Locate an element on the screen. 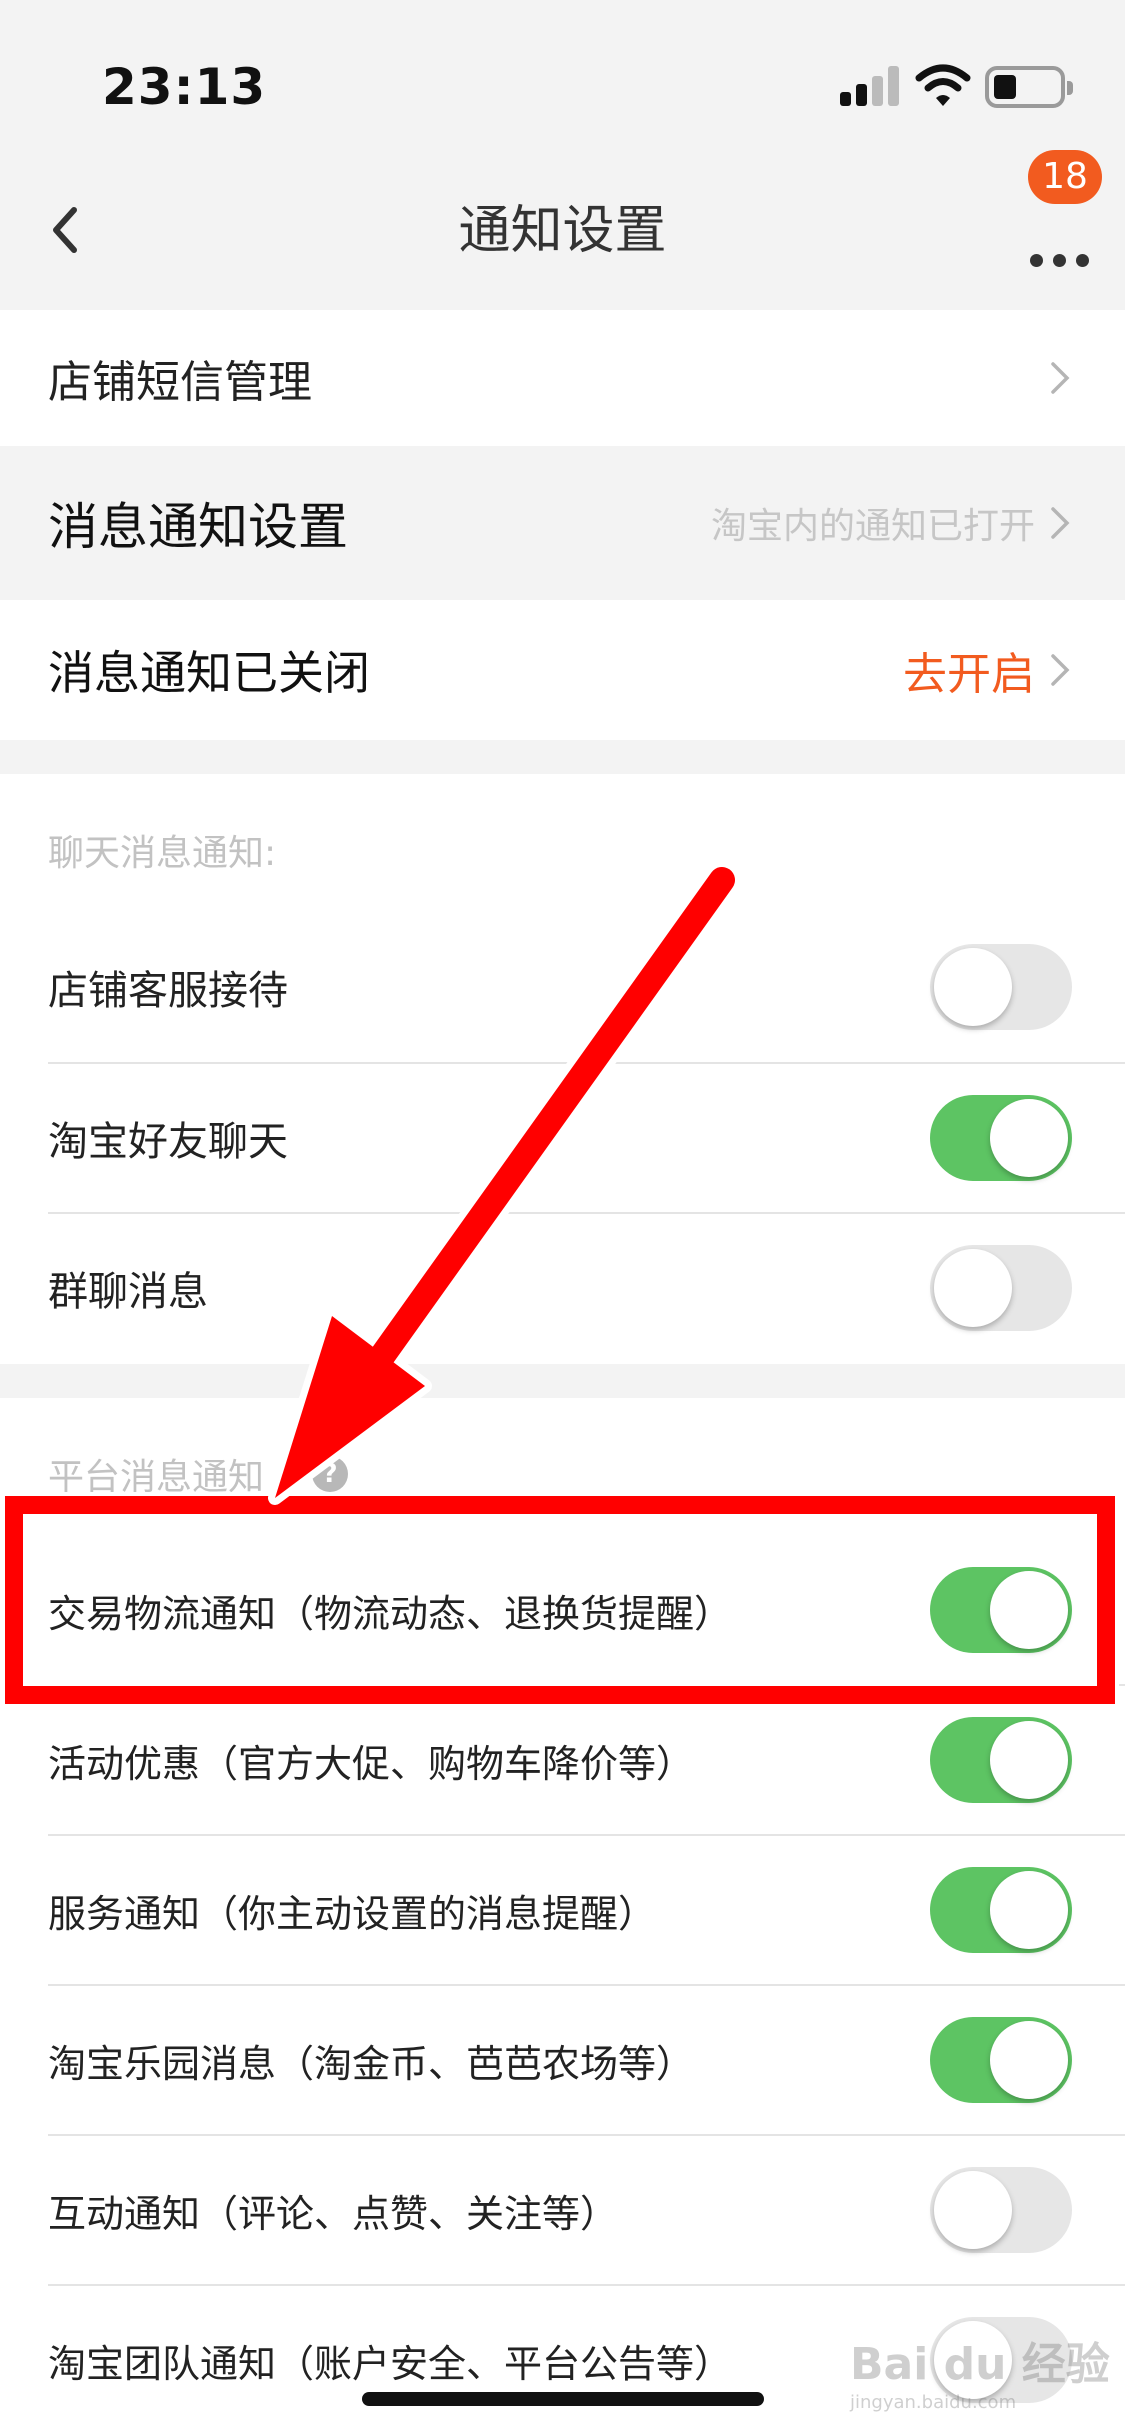 The height and width of the screenshot is (2436, 1125). watermark-text: Bai du 经验 is located at coordinates (980, 2364).